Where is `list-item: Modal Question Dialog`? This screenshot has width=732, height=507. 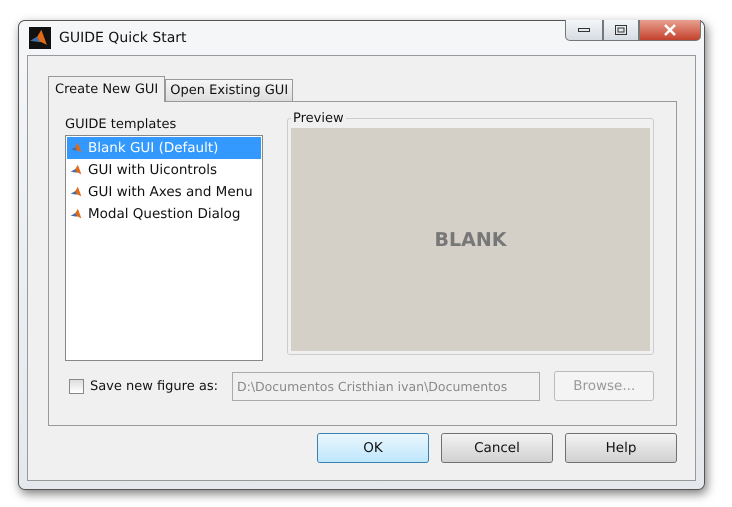
list-item: Modal Question Dialog is located at coordinates (164, 214).